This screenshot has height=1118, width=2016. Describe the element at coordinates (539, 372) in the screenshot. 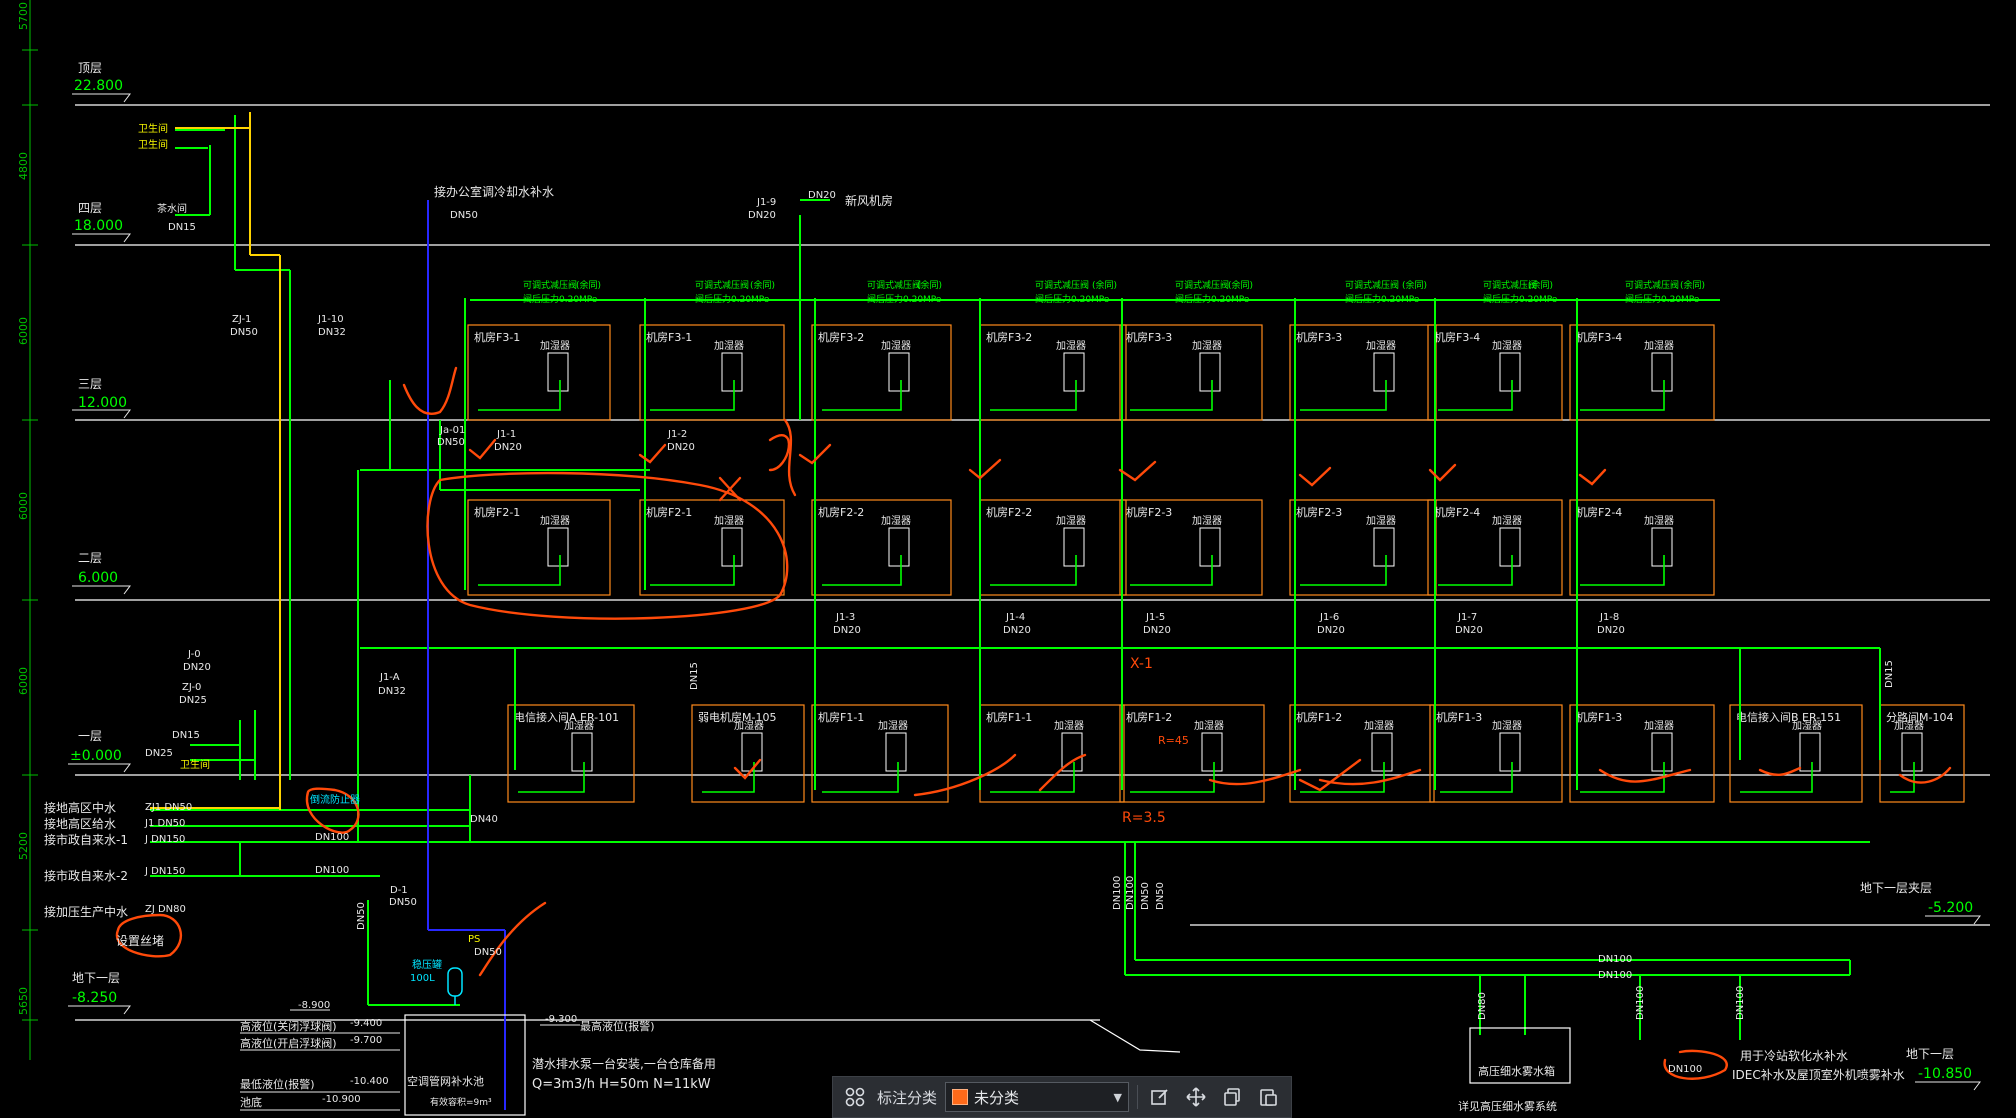

I see `room-f3-1: 机房F3-1 加湿器` at that location.